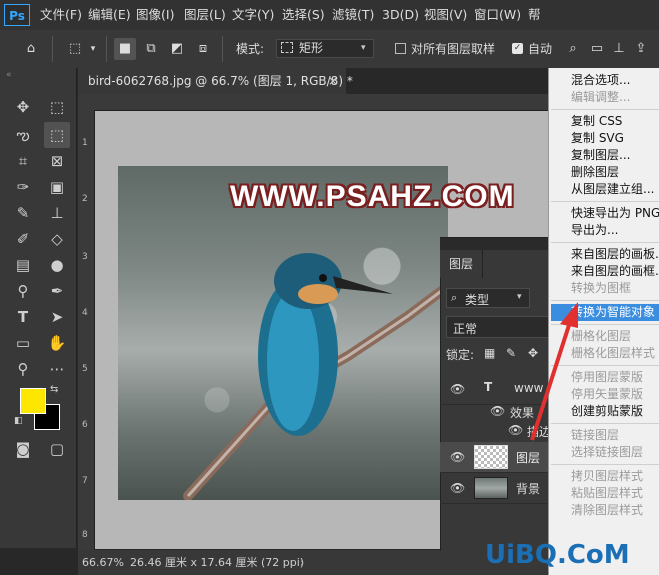 The image size is (659, 575). Describe the element at coordinates (57, 239) in the screenshot. I see `eraser-tool-icon: ◇` at that location.